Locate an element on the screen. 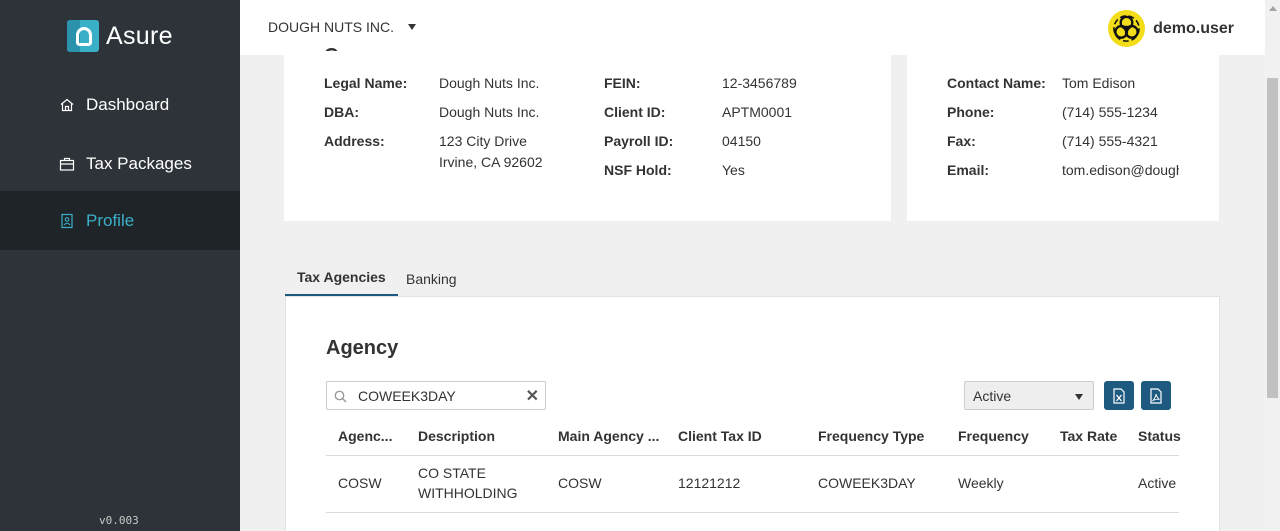 This screenshot has width=1280, height=531. table-header-divider is located at coordinates (752, 455).